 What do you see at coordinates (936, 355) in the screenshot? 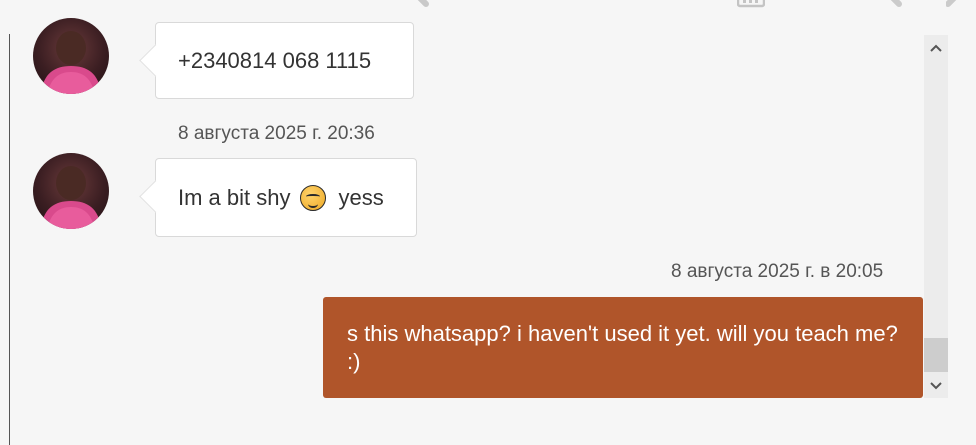
I see `scrollbar-thumb` at bounding box center [936, 355].